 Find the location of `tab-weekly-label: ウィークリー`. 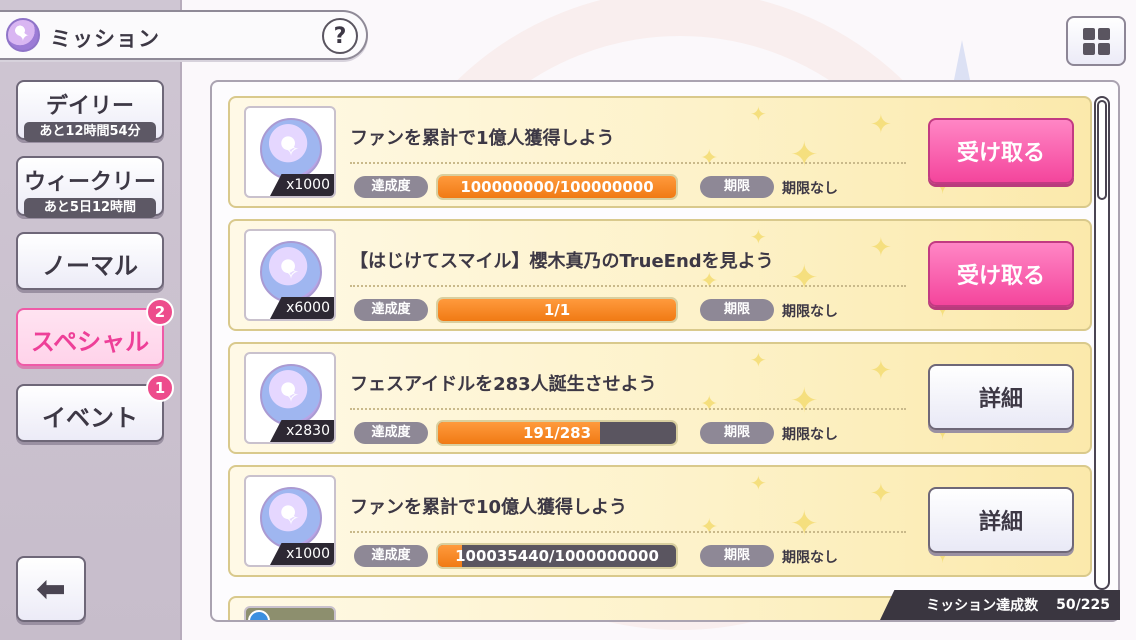

tab-weekly-label: ウィークリー is located at coordinates (89, 182).